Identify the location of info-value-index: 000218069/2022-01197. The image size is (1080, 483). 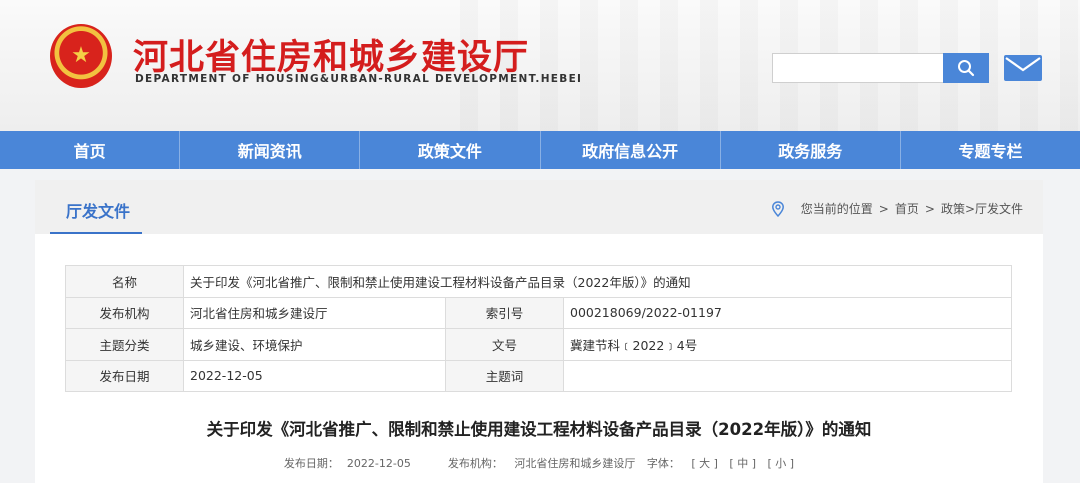
(787, 312).